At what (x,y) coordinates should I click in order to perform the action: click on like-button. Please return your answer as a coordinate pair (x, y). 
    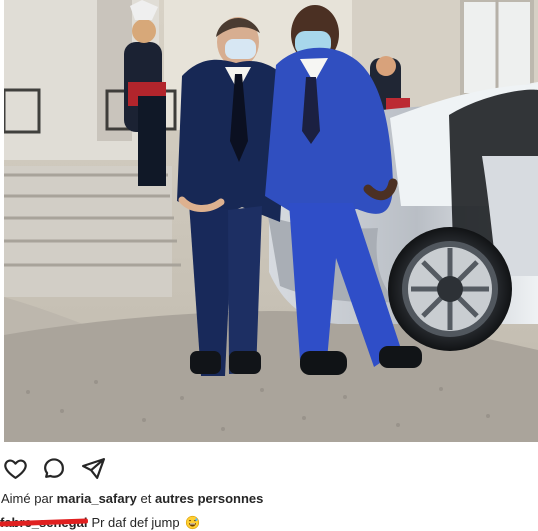
    Looking at the image, I should click on (15, 468).